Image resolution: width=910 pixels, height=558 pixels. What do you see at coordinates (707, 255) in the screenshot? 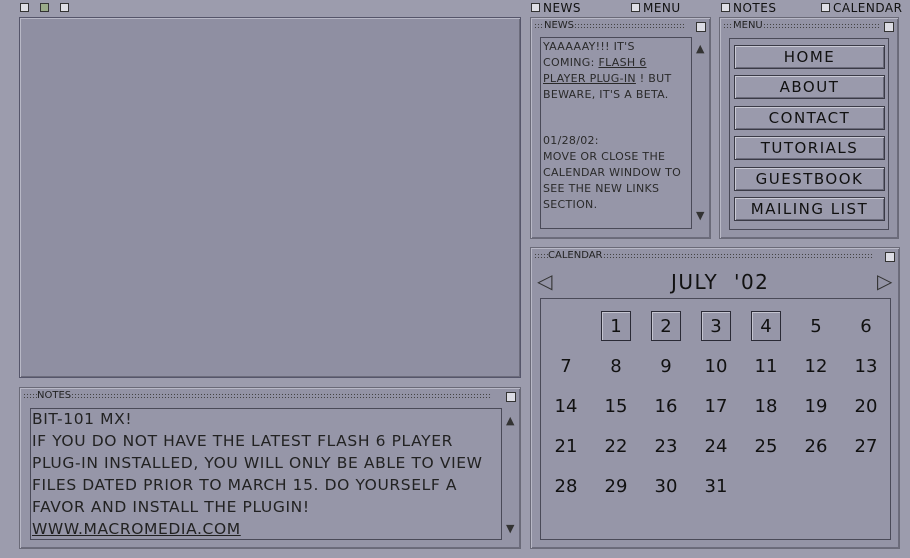
I see `calendar-panel-titlebar: CALENDAR` at bounding box center [707, 255].